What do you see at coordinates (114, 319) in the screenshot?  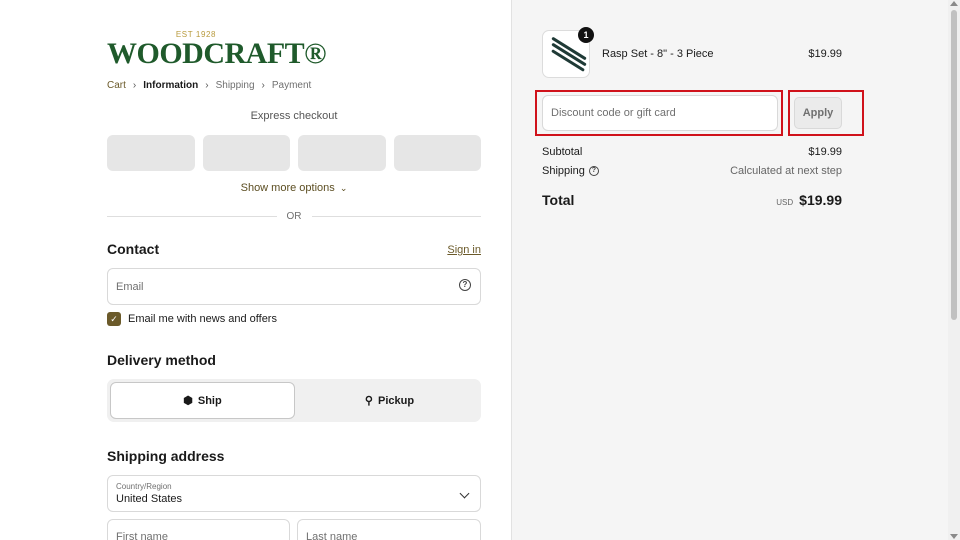 I see `newsletter-checkbox: ✓` at bounding box center [114, 319].